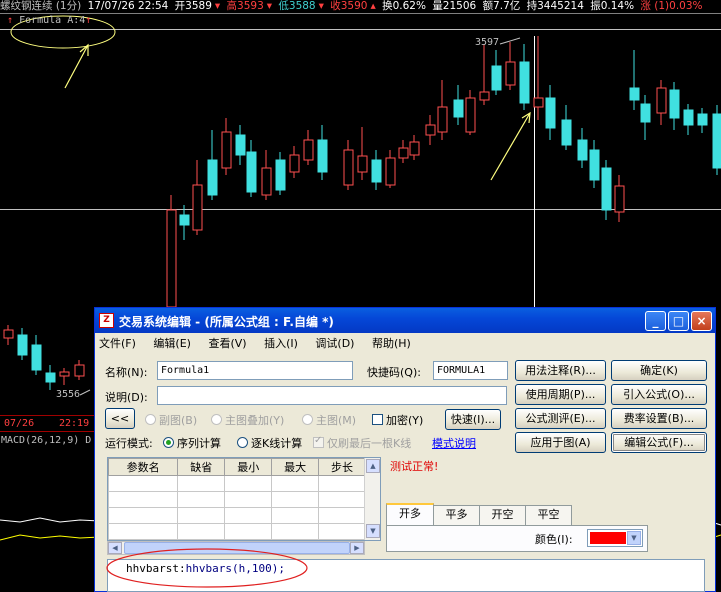 The width and height of the screenshot is (721, 592). Describe the element at coordinates (349, 6) in the screenshot. I see `close-price: 收3590` at that location.